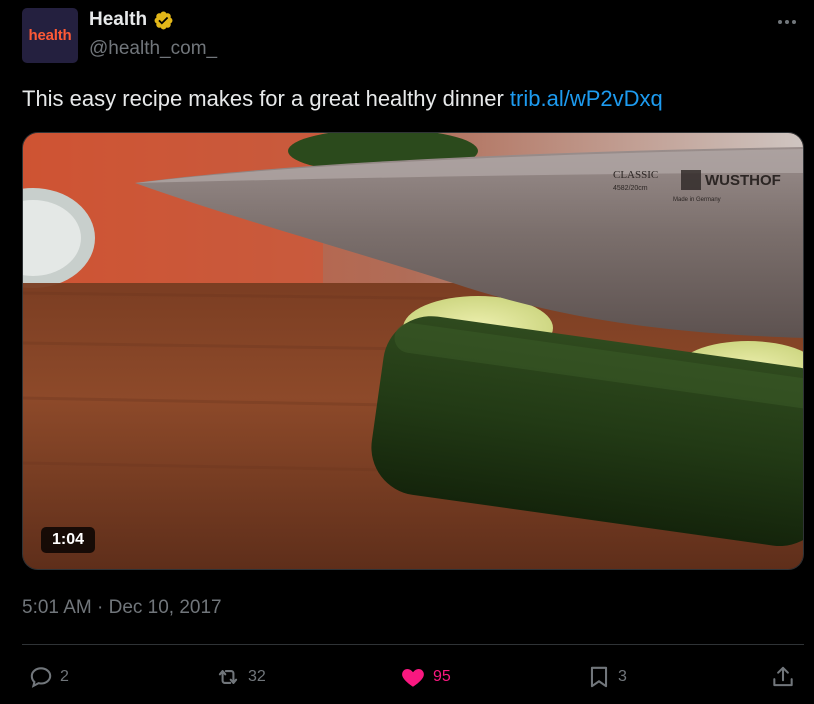 The width and height of the screenshot is (814, 704). I want to click on author-handle: @health_com_, so click(153, 49).